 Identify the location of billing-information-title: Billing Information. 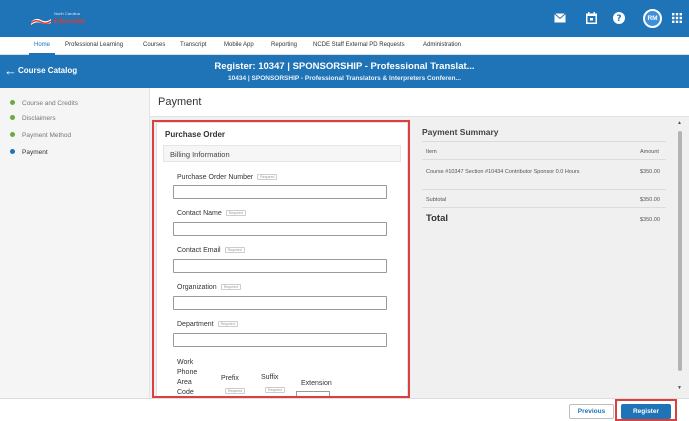
(200, 154).